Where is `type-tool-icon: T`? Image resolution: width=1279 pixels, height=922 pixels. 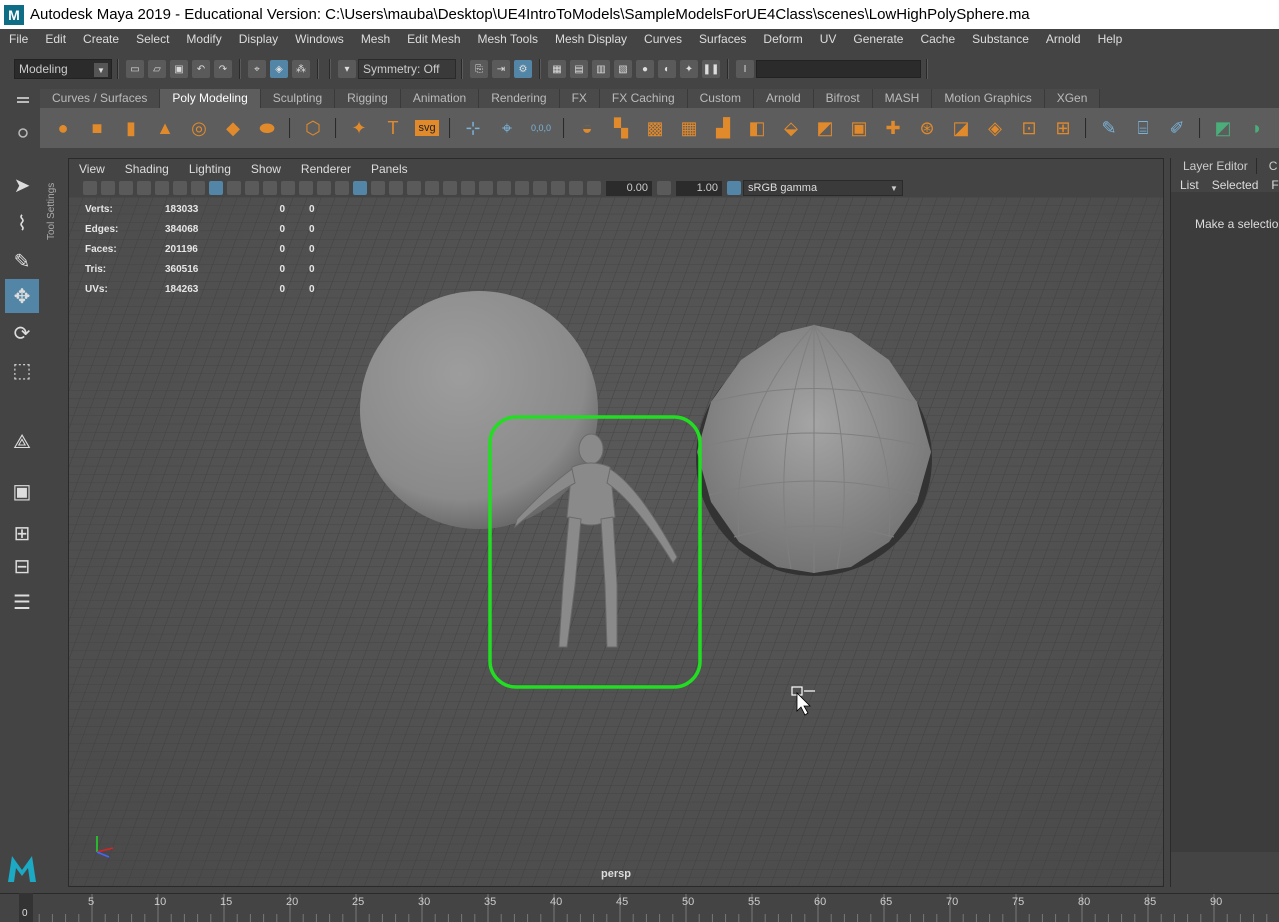
type-tool-icon: T is located at coordinates (393, 128).